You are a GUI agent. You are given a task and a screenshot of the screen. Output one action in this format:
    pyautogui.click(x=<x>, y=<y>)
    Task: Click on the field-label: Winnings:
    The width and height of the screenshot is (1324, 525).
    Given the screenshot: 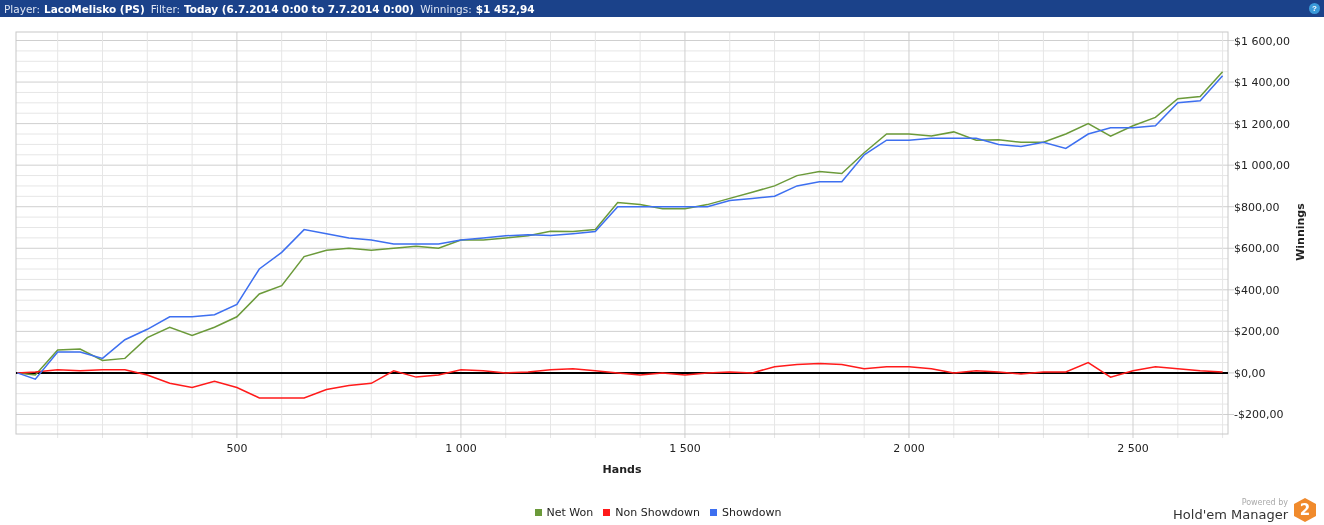 What is the action you would take?
    pyautogui.click(x=446, y=8)
    